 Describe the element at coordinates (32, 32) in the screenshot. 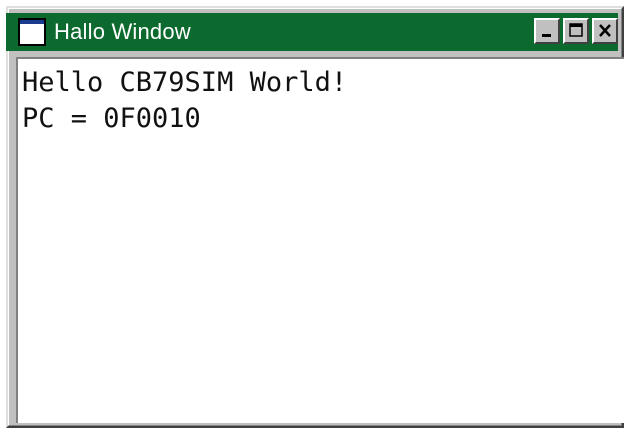

I see `window-icon` at that location.